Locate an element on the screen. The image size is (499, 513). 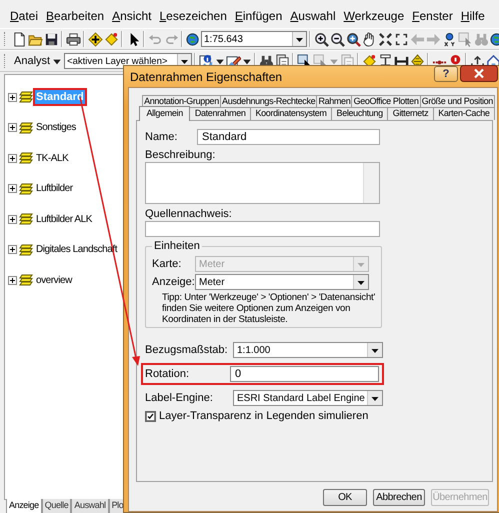
dialog-tab: GeoOffice Plotten is located at coordinates (386, 101).